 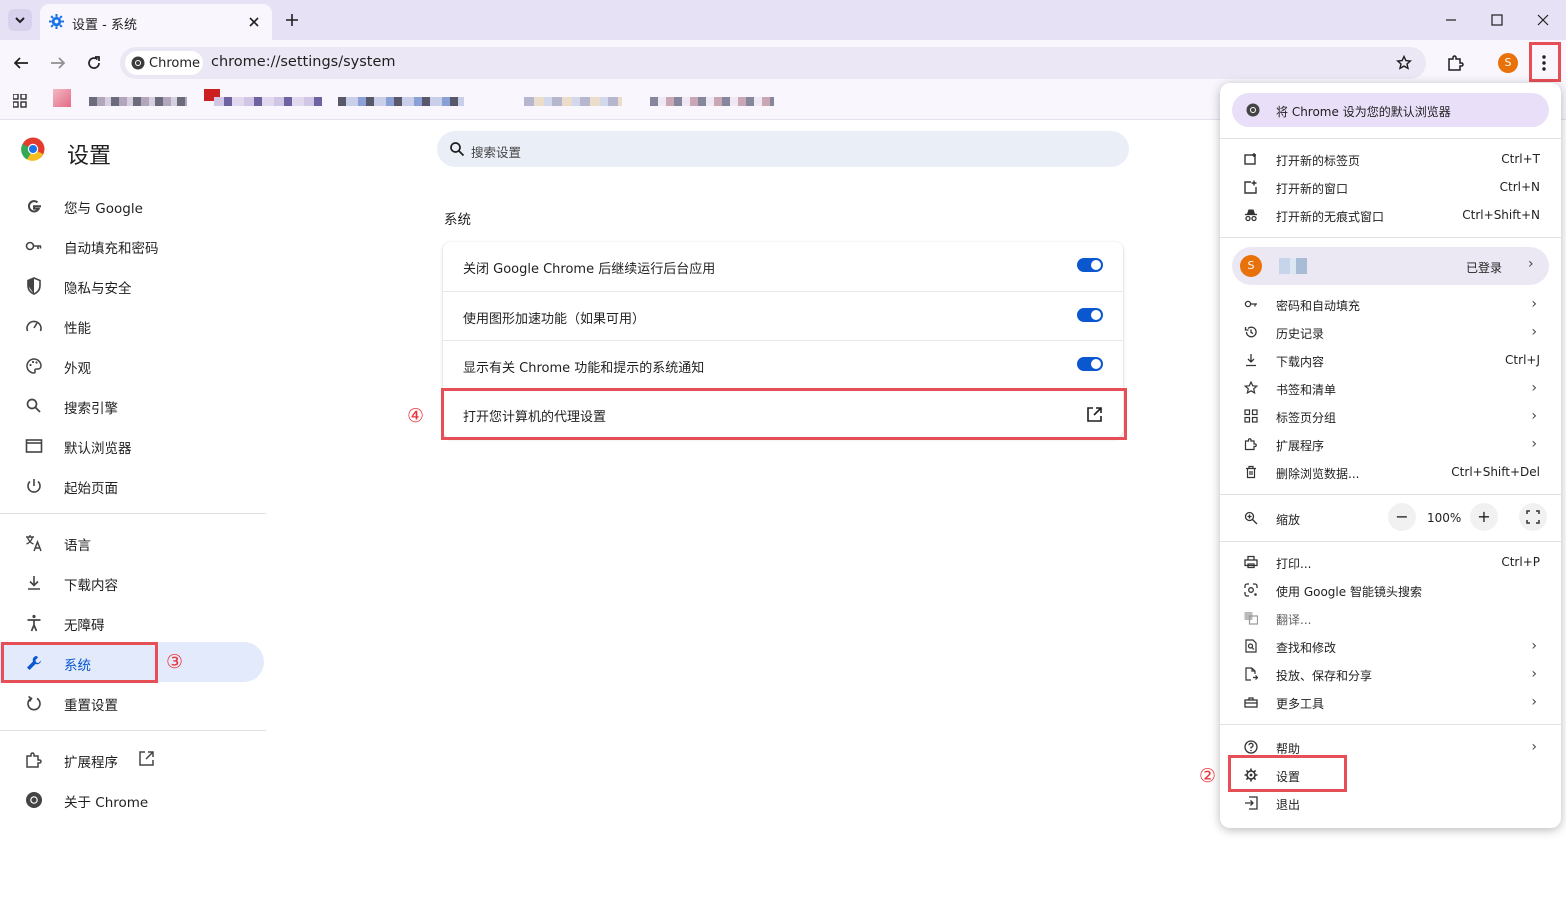 What do you see at coordinates (254, 22) in the screenshot?
I see `close-icon` at bounding box center [254, 22].